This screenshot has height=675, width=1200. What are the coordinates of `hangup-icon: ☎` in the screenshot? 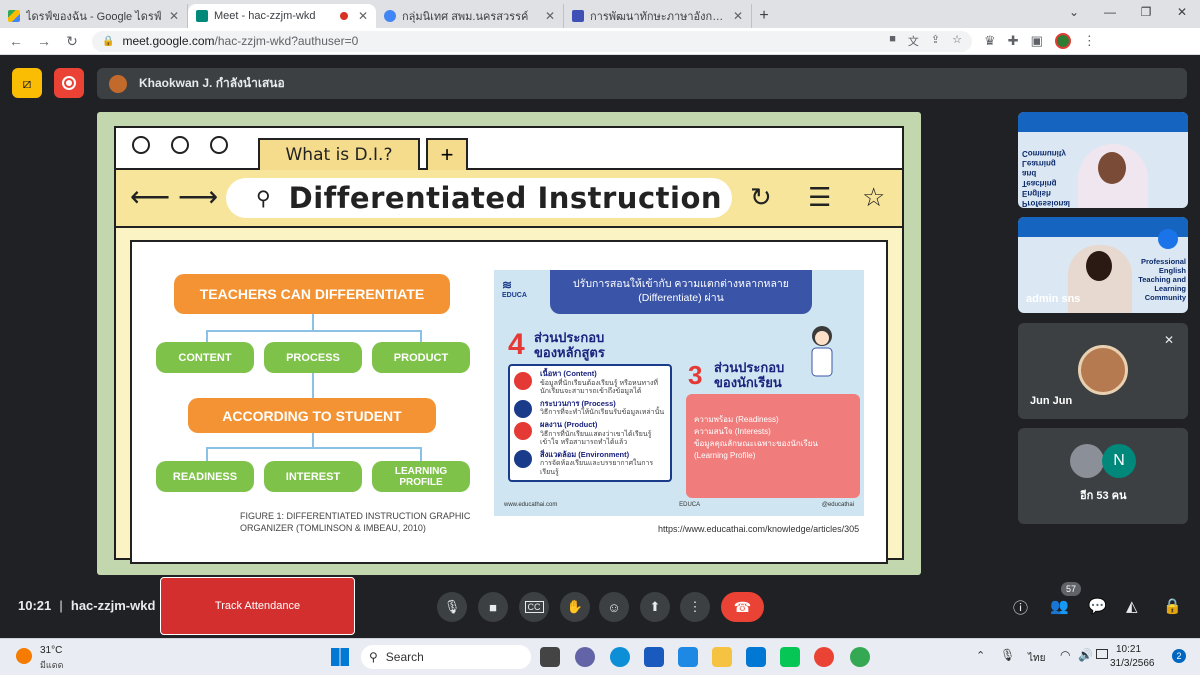 It's located at (742, 606).